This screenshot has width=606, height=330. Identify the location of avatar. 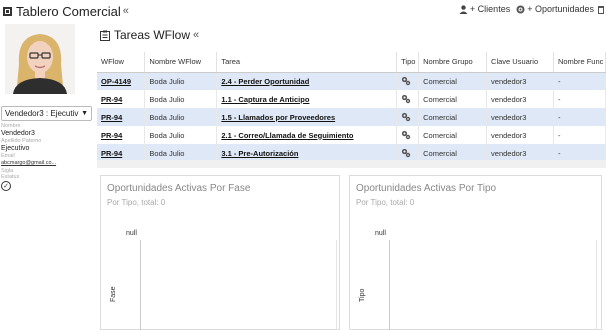
(40, 59).